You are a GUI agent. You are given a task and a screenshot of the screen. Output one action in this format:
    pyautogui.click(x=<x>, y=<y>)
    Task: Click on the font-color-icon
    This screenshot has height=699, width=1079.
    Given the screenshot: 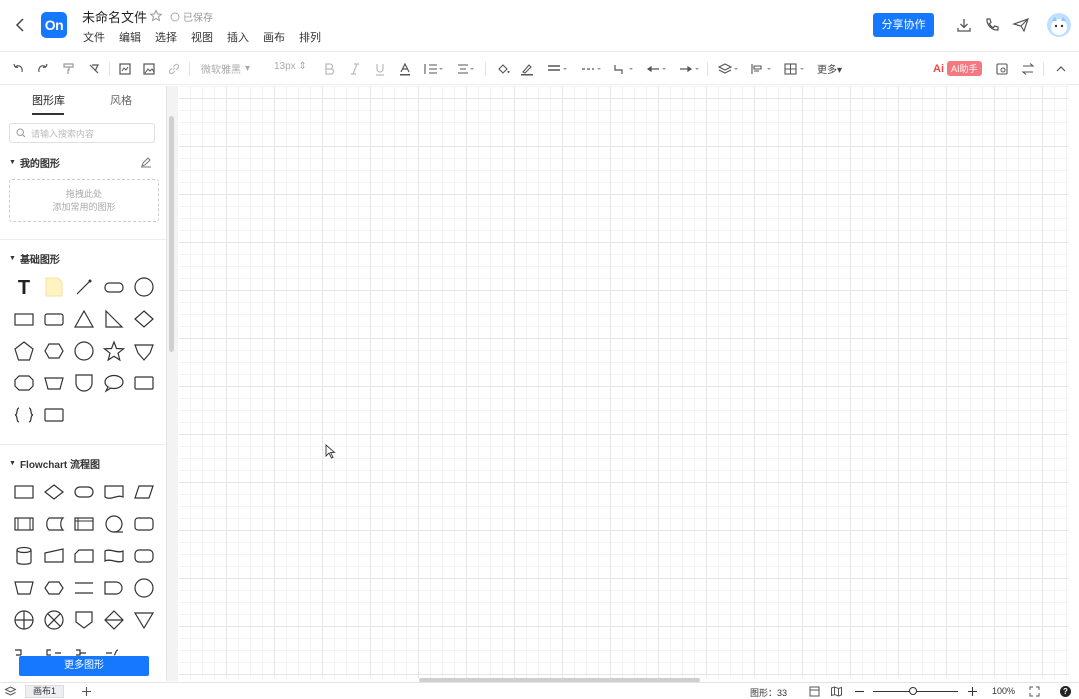 What is the action you would take?
    pyautogui.click(x=405, y=69)
    